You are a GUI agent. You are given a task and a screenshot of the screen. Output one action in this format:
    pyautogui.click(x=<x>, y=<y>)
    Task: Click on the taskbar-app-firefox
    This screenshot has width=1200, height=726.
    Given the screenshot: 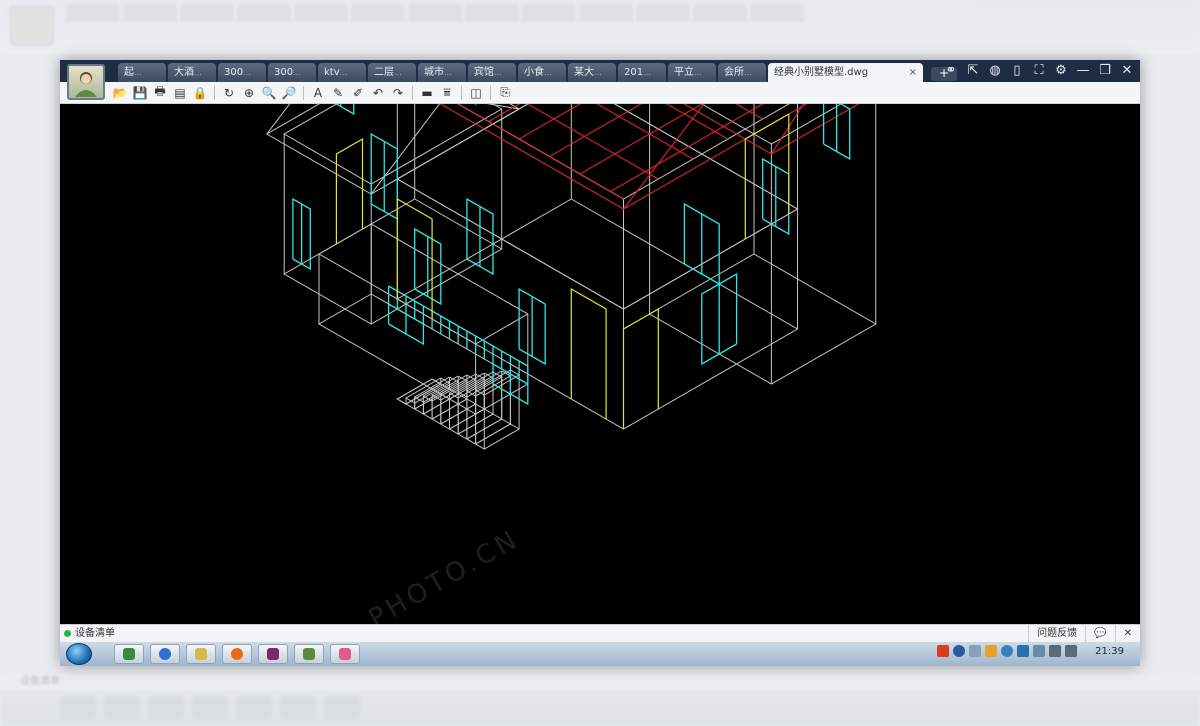 What is the action you would take?
    pyautogui.click(x=237, y=654)
    